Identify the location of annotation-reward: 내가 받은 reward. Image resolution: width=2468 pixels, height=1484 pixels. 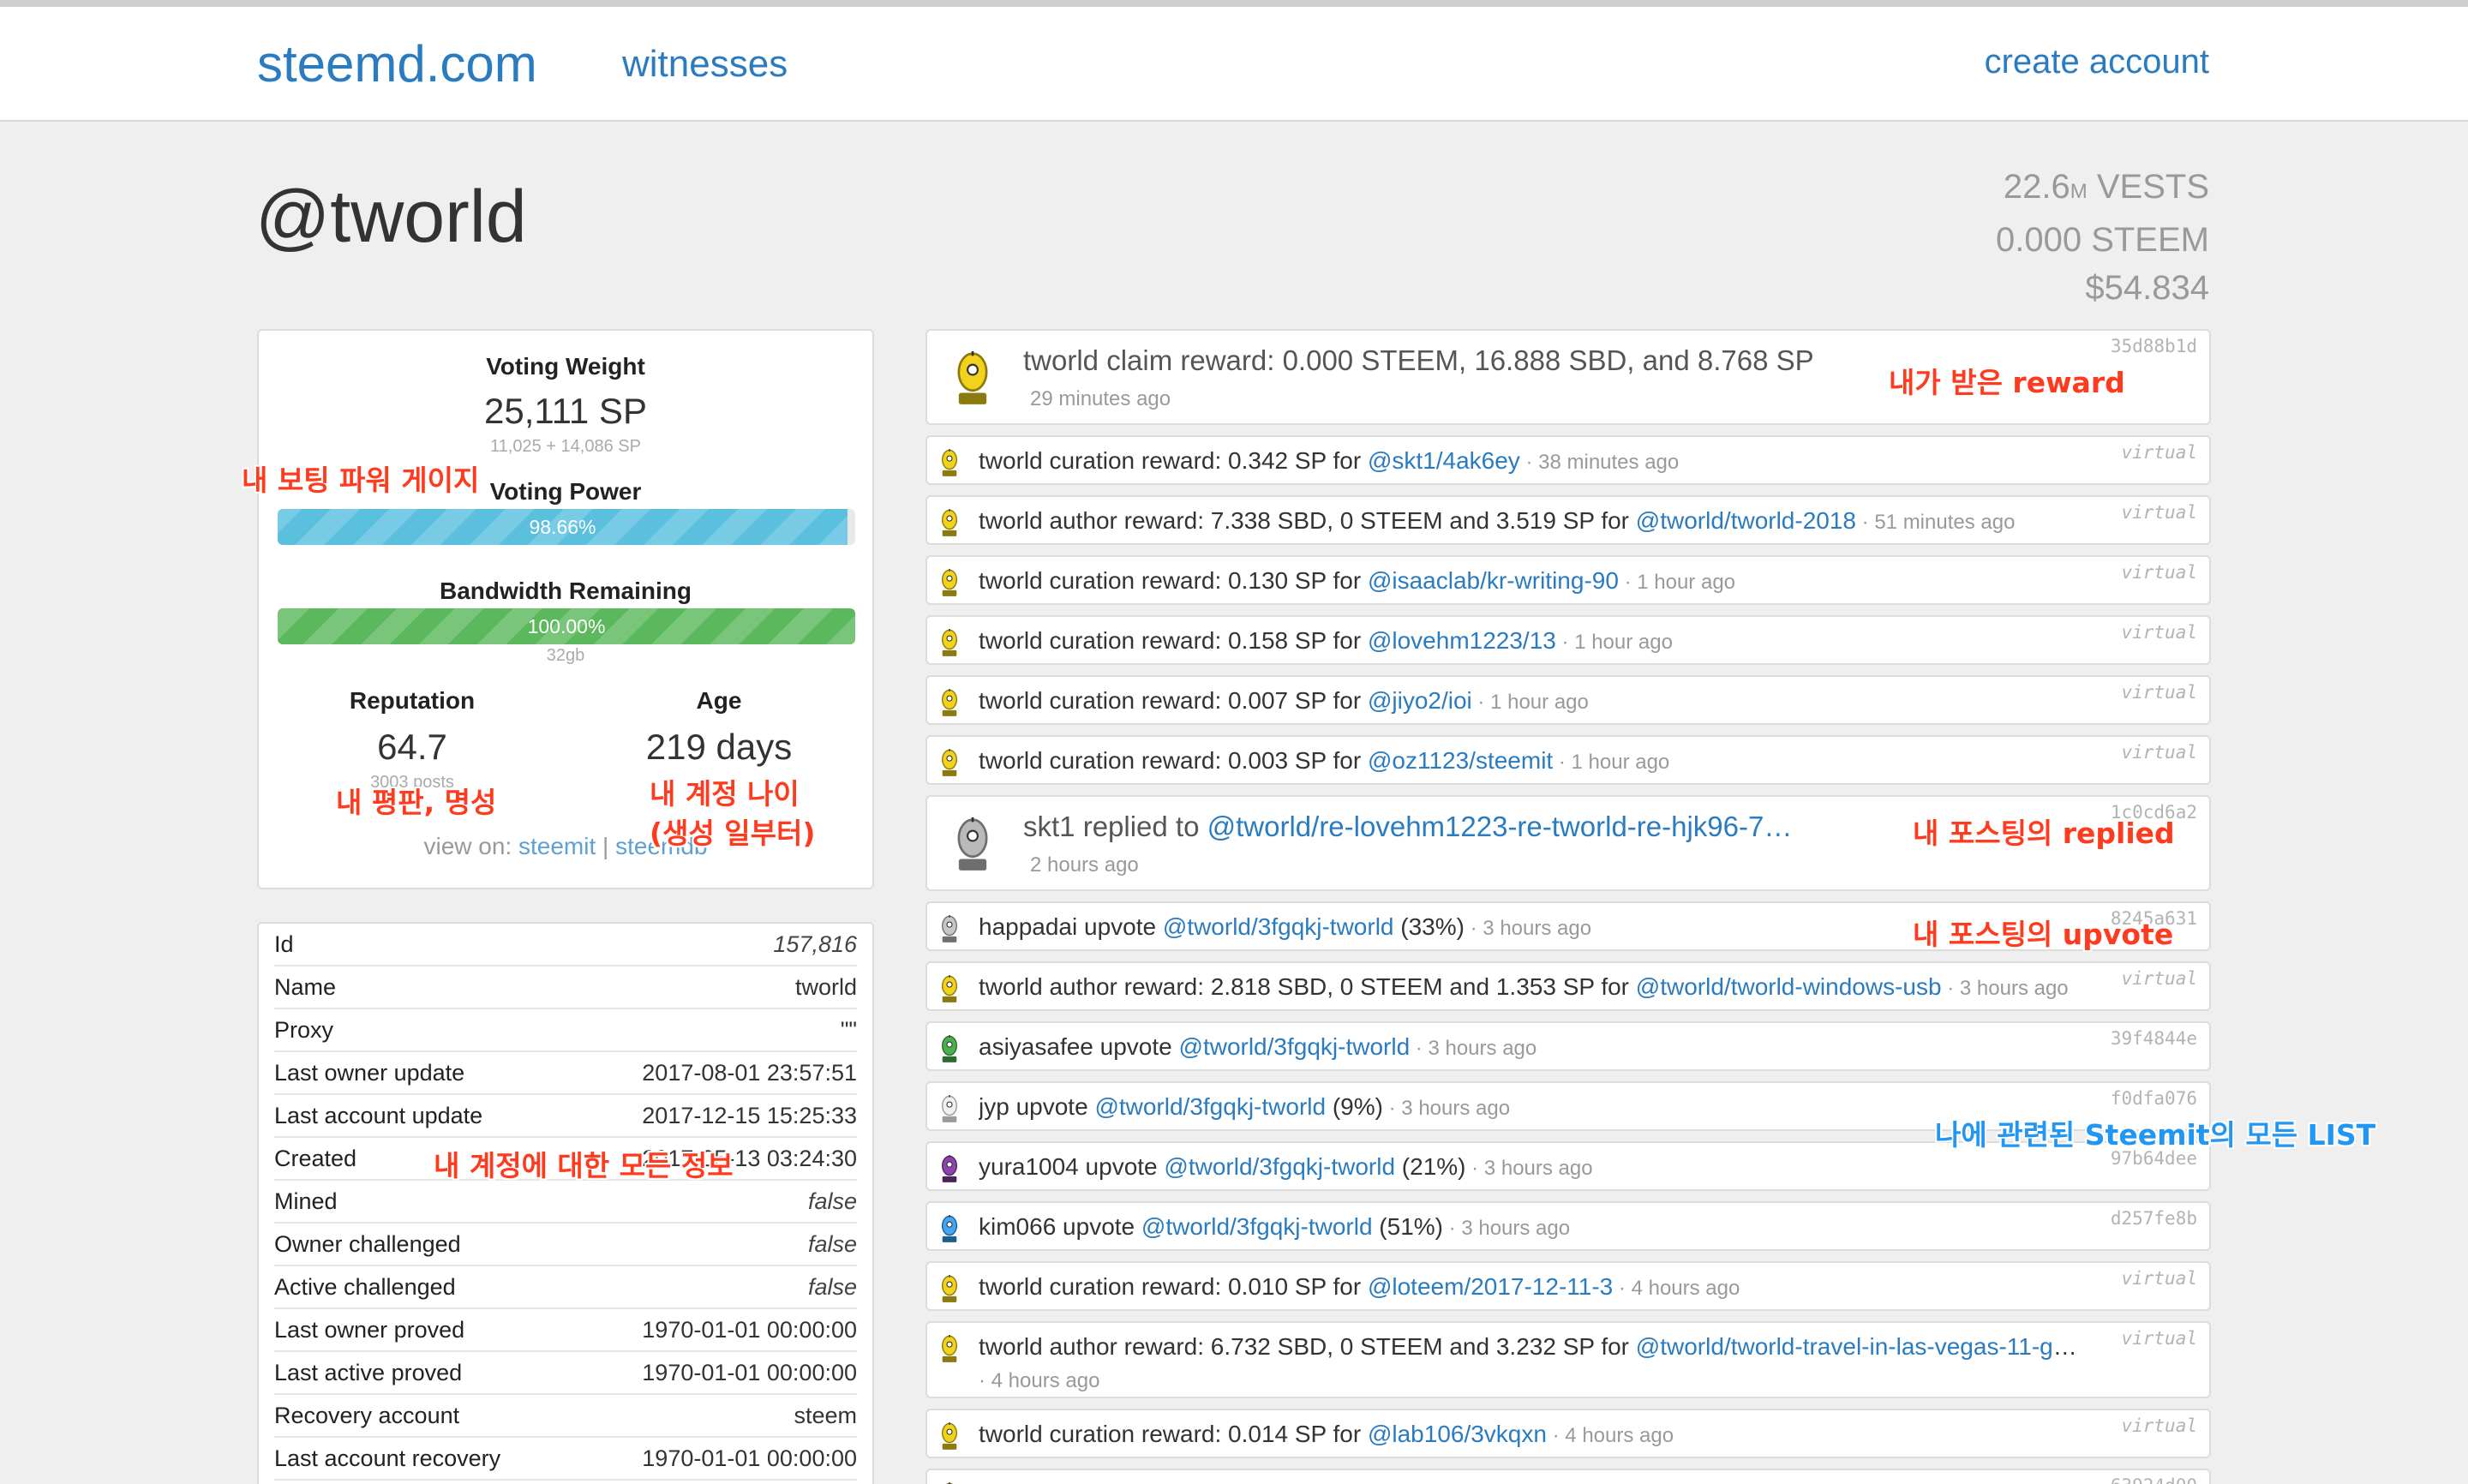
(2007, 382).